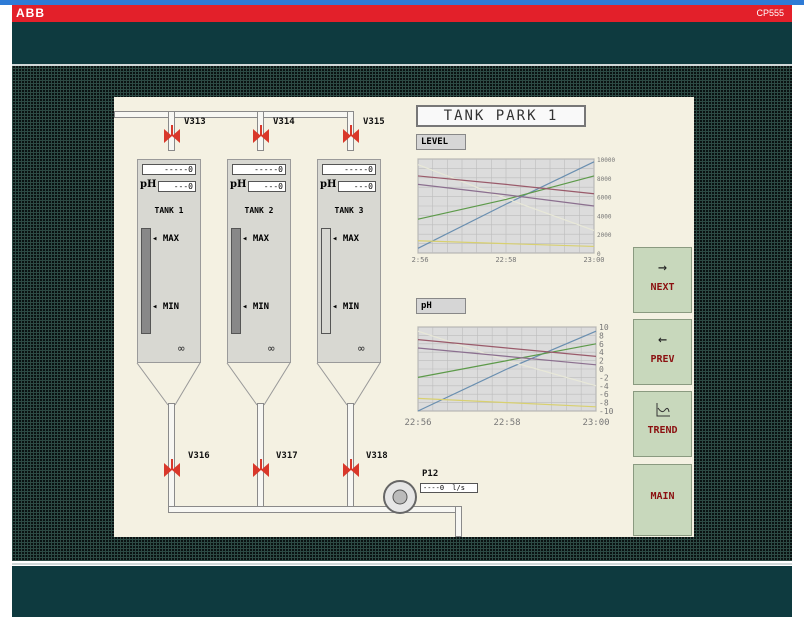 This screenshot has height=617, width=804. What do you see at coordinates (606, 160) in the screenshot?
I see `chart-y-tick-label: 10000` at bounding box center [606, 160].